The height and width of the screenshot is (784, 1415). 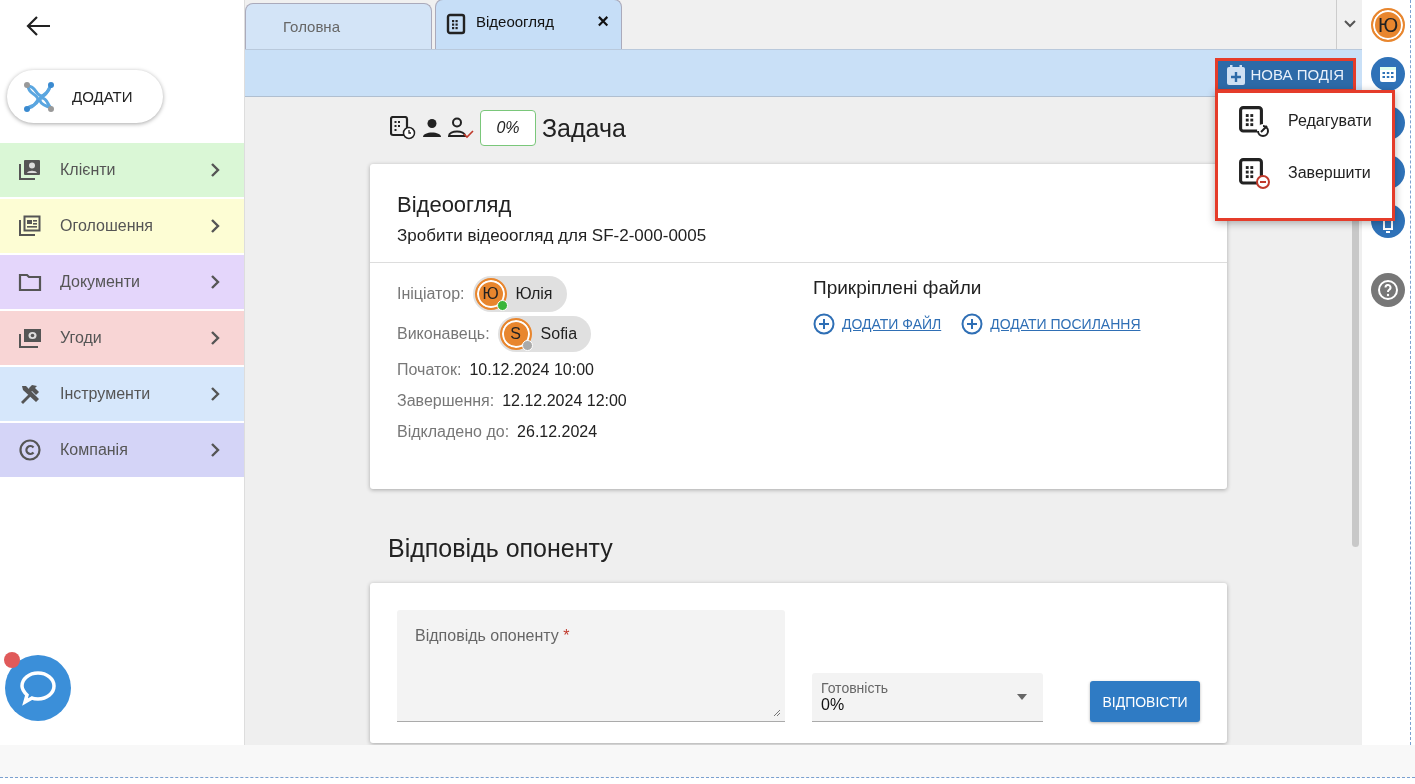 I want to click on add-link: ДОДАТИ ФАЙЛ, so click(x=892, y=324).